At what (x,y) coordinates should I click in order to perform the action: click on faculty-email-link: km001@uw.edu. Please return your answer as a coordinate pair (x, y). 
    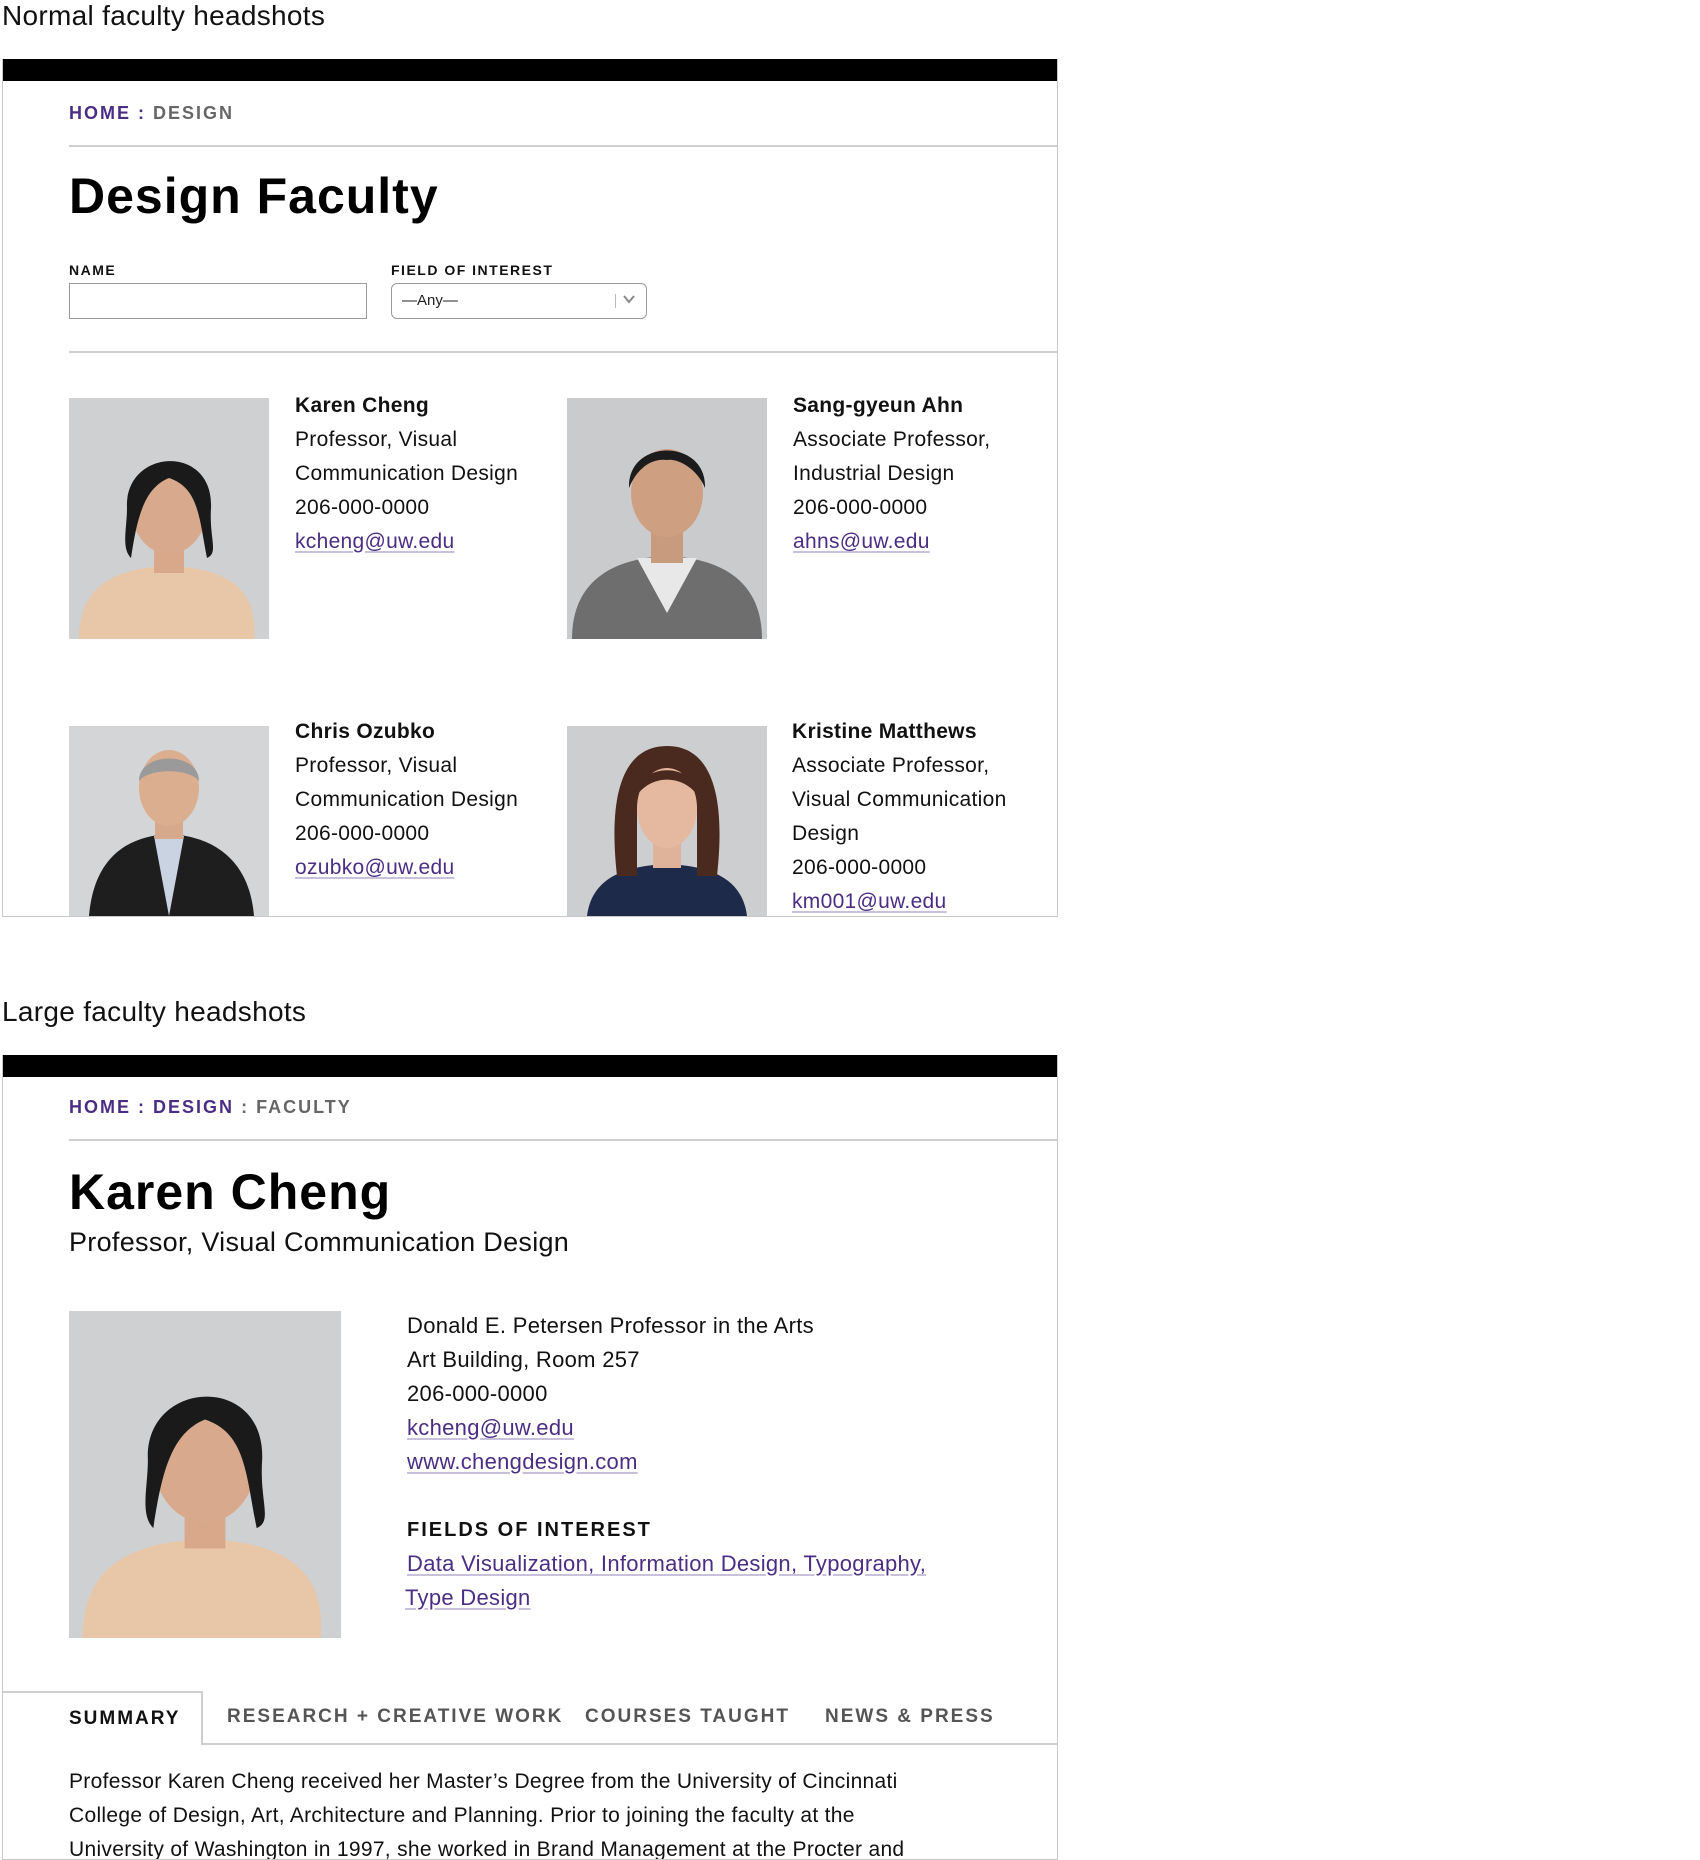
    Looking at the image, I should click on (869, 901).